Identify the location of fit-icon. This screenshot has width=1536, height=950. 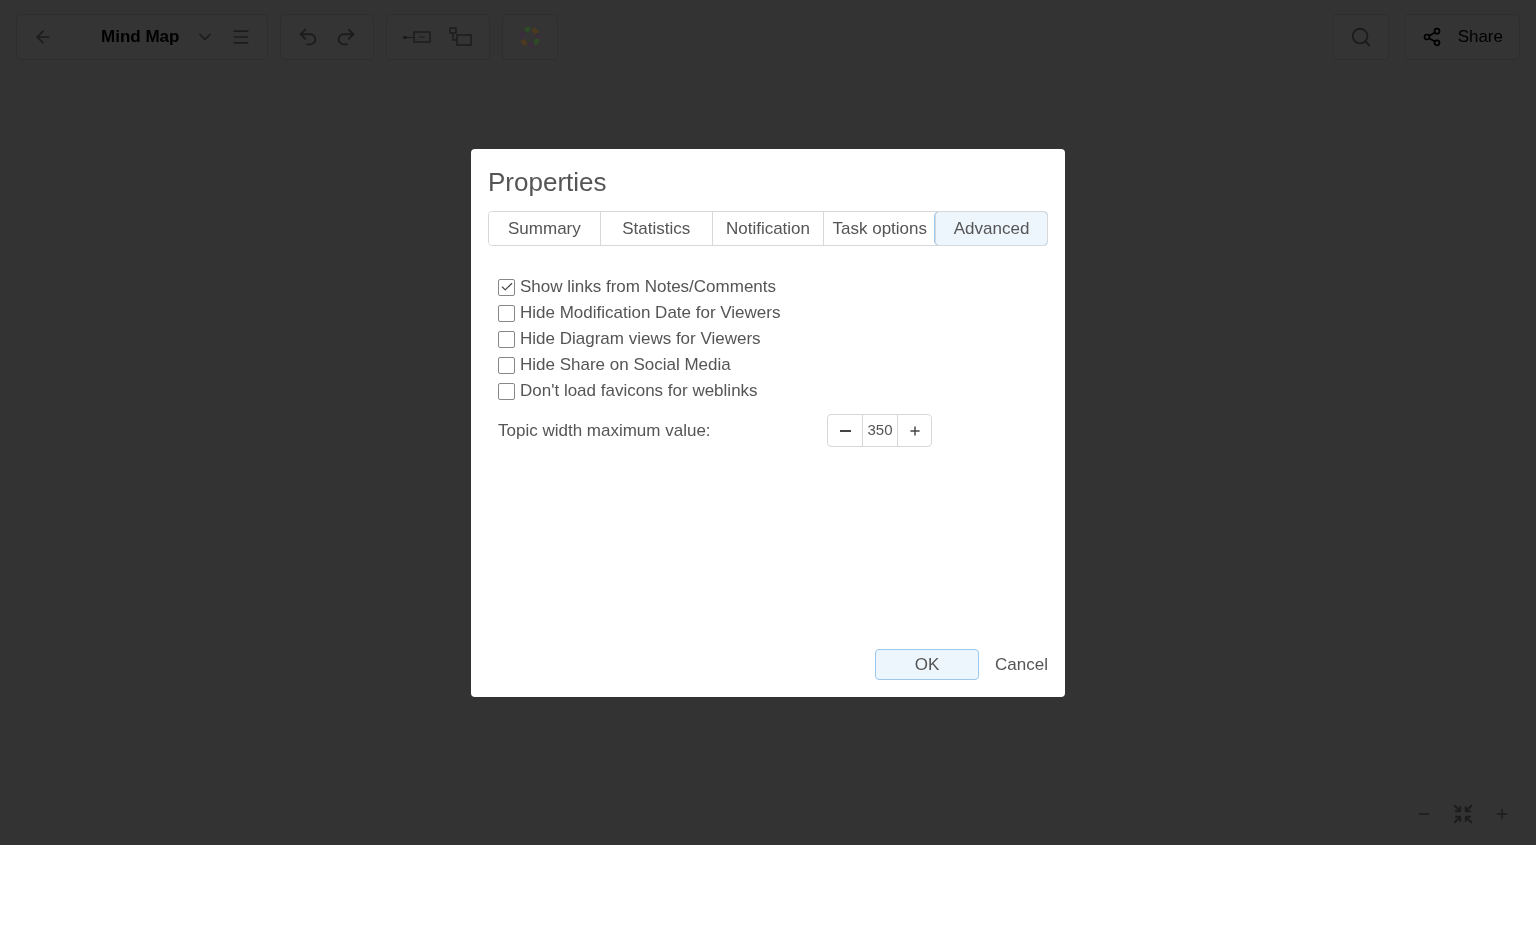
(1463, 814).